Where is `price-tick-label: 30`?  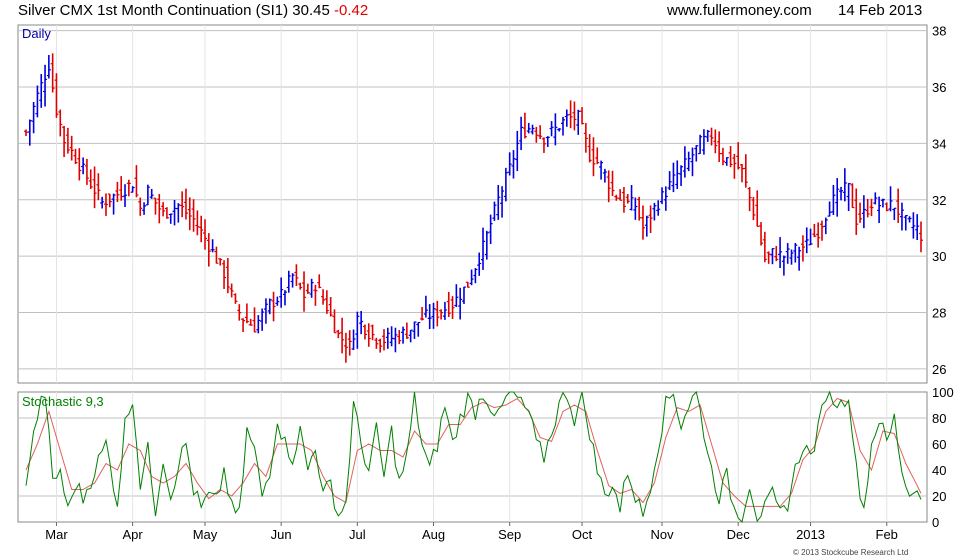
price-tick-label: 30 is located at coordinates (939, 256).